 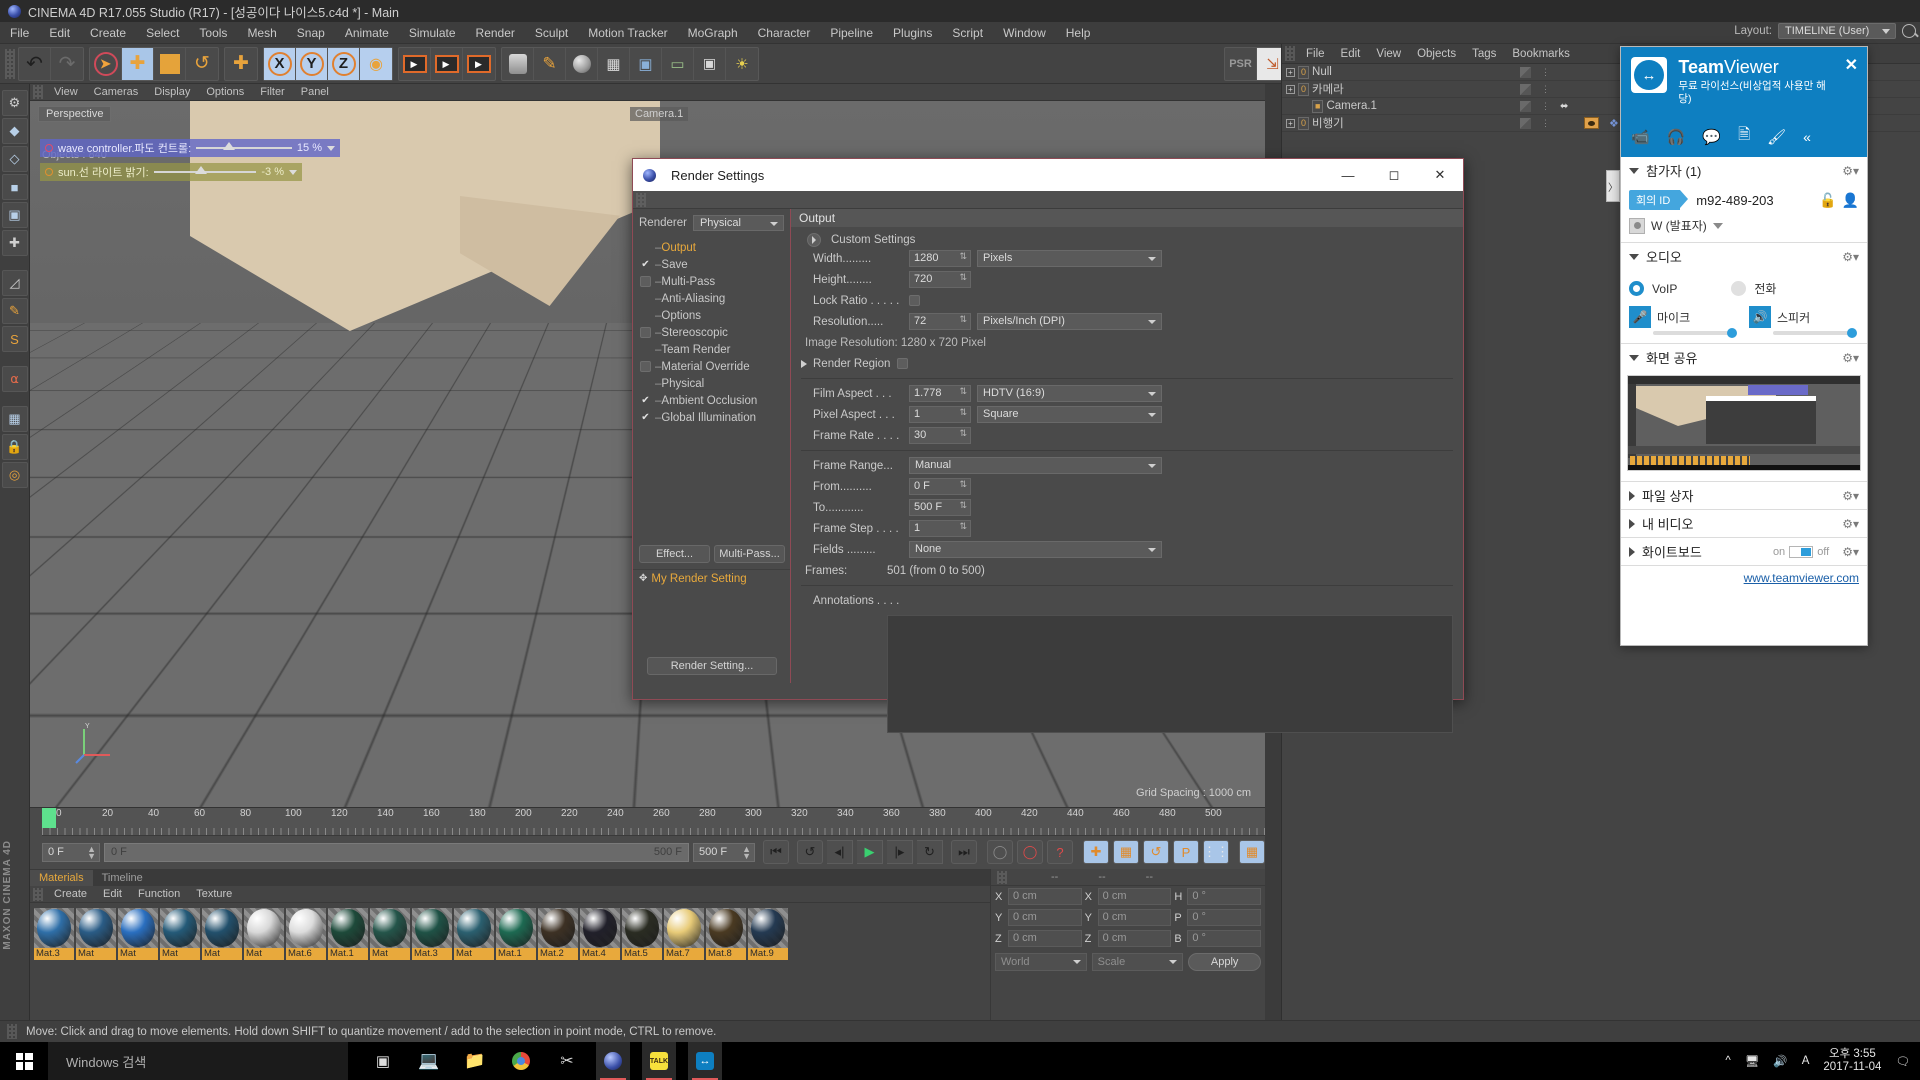 I want to click on chevron-down-icon, so click(x=293, y=172).